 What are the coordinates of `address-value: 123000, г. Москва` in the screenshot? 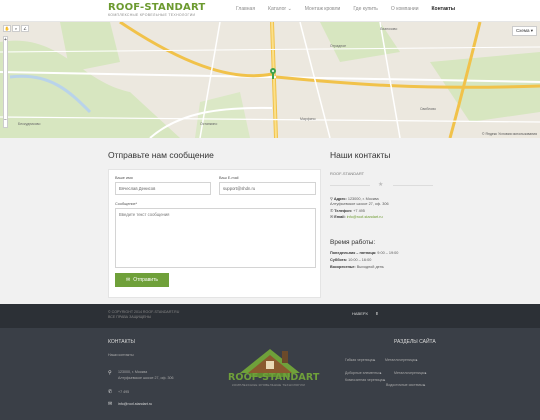 It's located at (363, 199).